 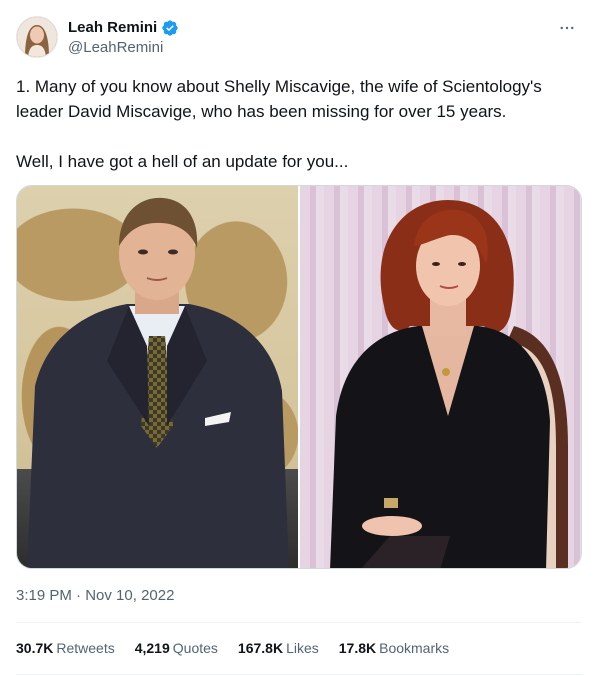 I want to click on display-name-row: Leah Remini, so click(x=123, y=28).